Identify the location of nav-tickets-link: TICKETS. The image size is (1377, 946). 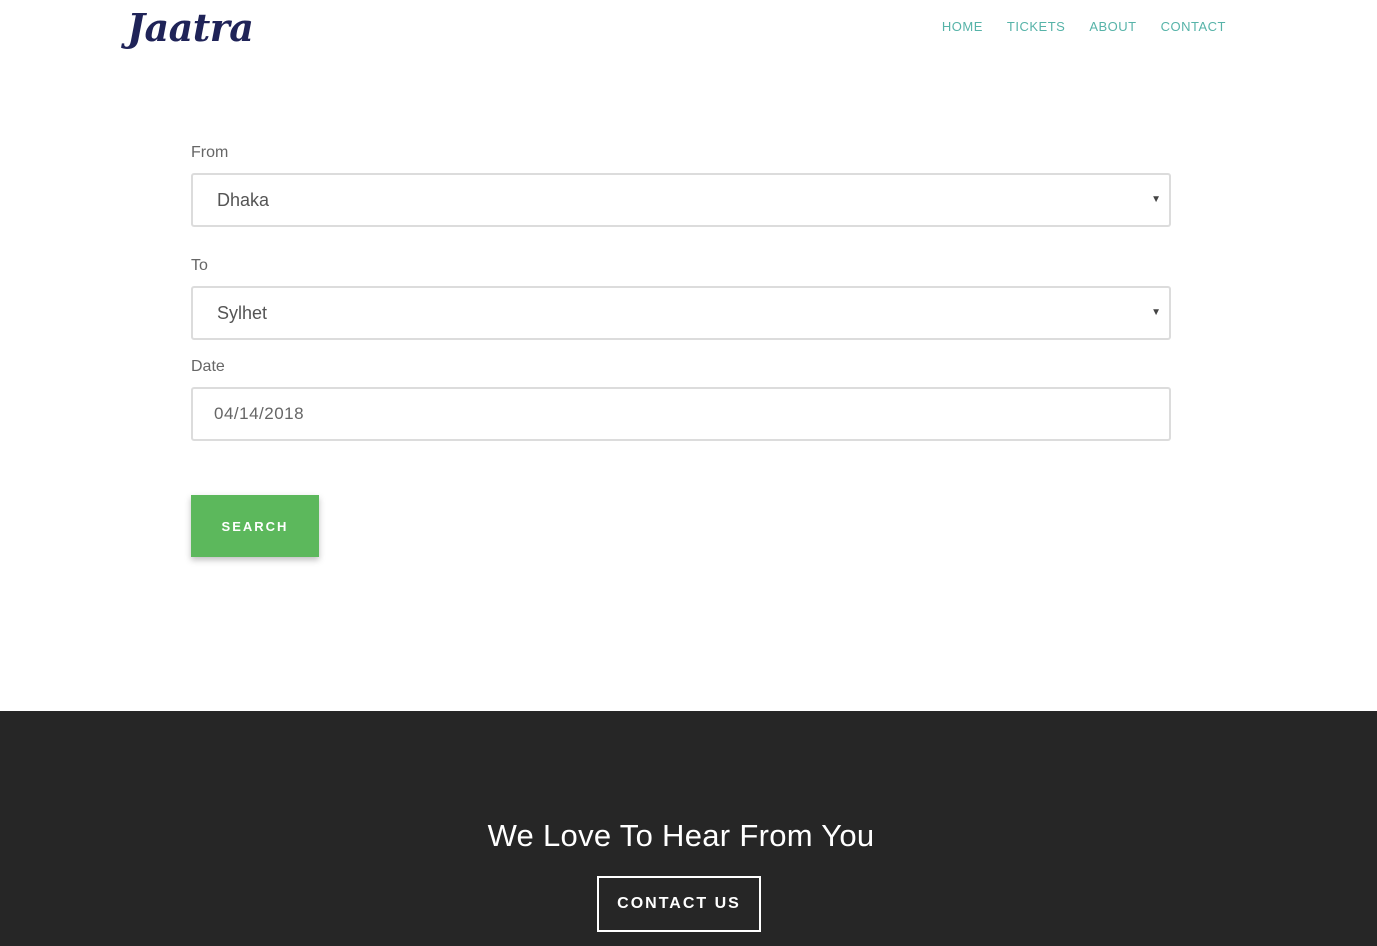
(1036, 26).